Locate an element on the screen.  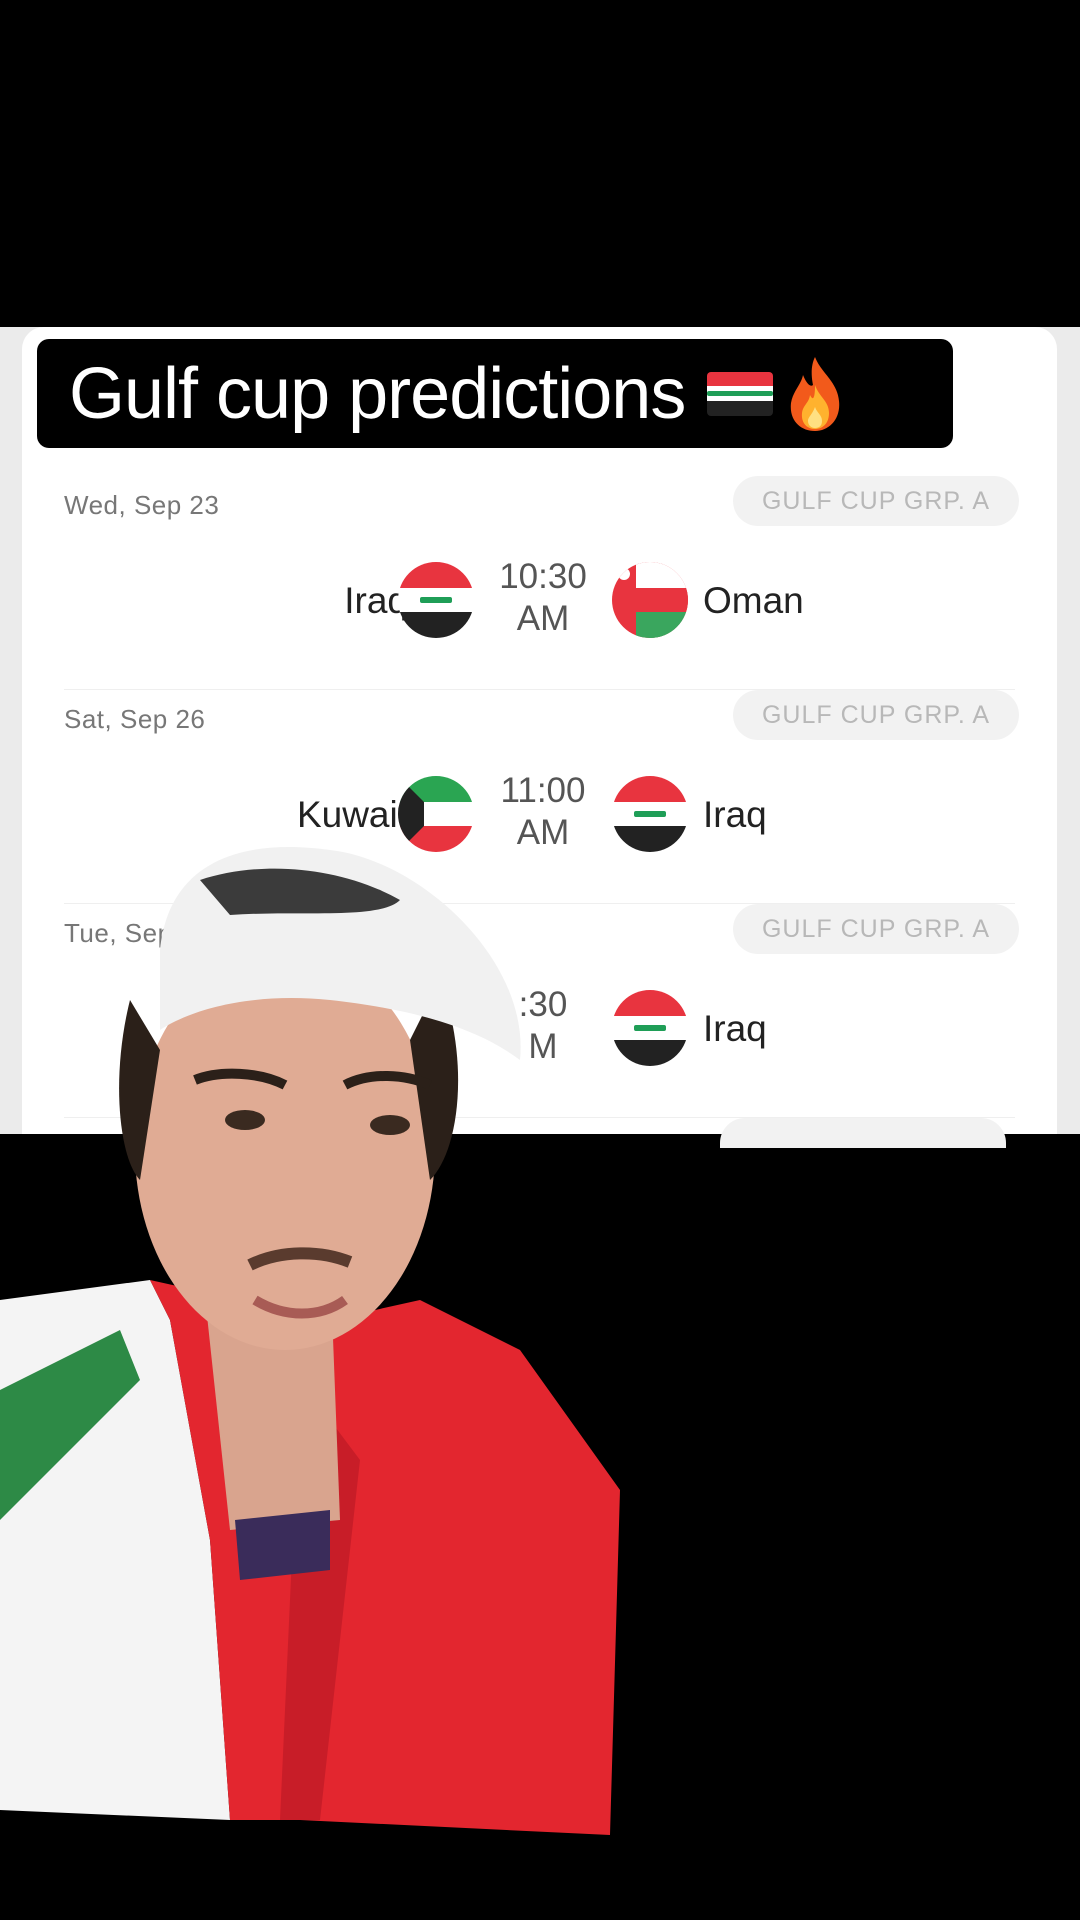
away-team: Oman is located at coordinates (753, 600).